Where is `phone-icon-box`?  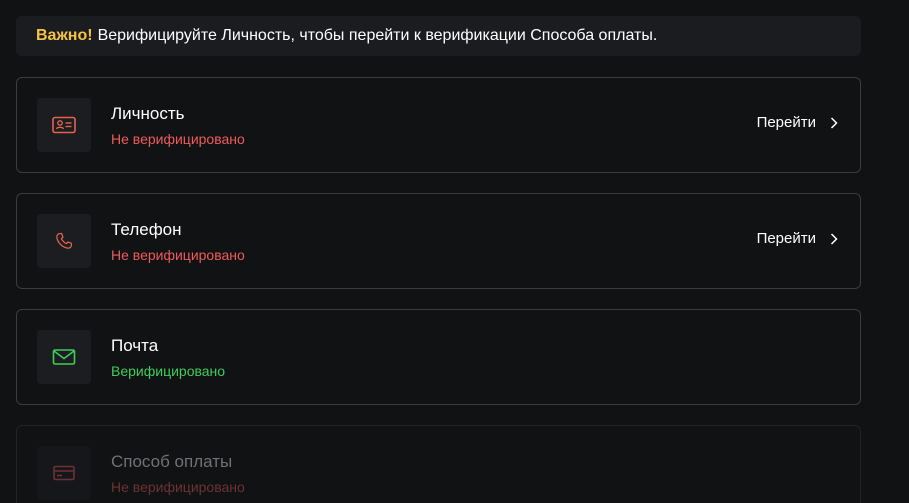 phone-icon-box is located at coordinates (64, 241).